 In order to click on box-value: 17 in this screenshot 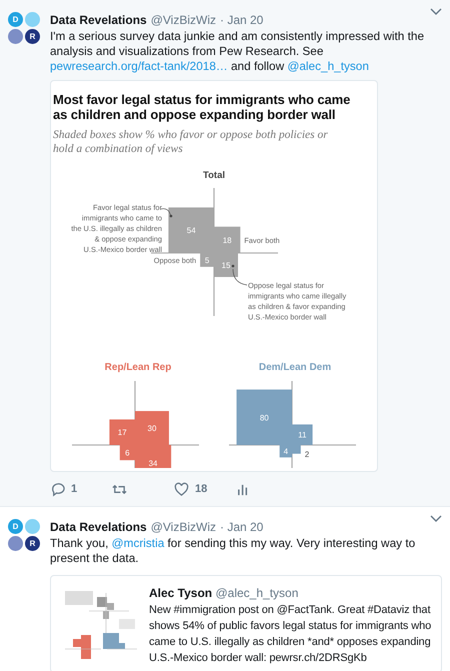, I will do `click(122, 433)`.